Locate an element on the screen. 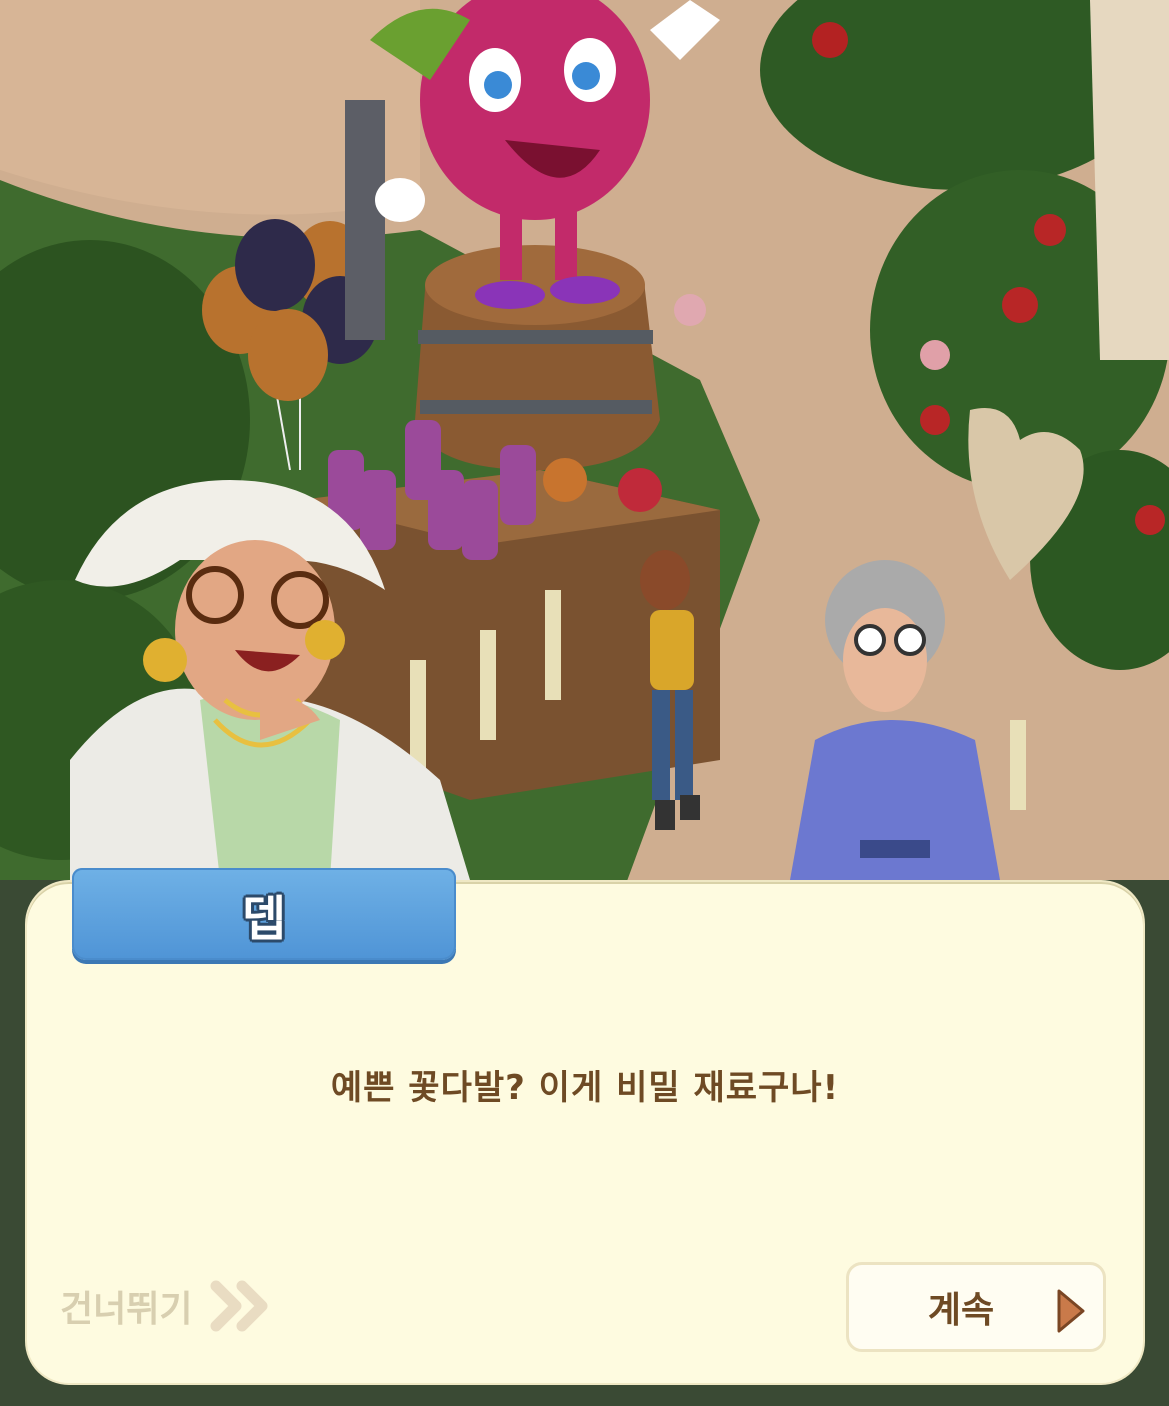 This screenshot has width=1169, height=1406. skip-button: 건너뛰기 is located at coordinates (166, 1306).